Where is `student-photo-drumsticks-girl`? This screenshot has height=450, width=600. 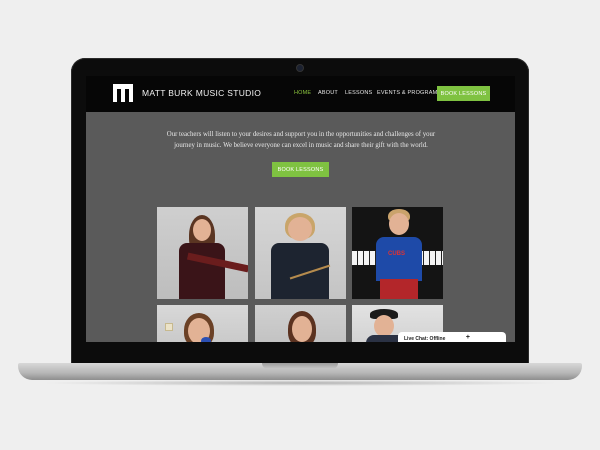
student-photo-drumsticks-girl is located at coordinates (300, 253).